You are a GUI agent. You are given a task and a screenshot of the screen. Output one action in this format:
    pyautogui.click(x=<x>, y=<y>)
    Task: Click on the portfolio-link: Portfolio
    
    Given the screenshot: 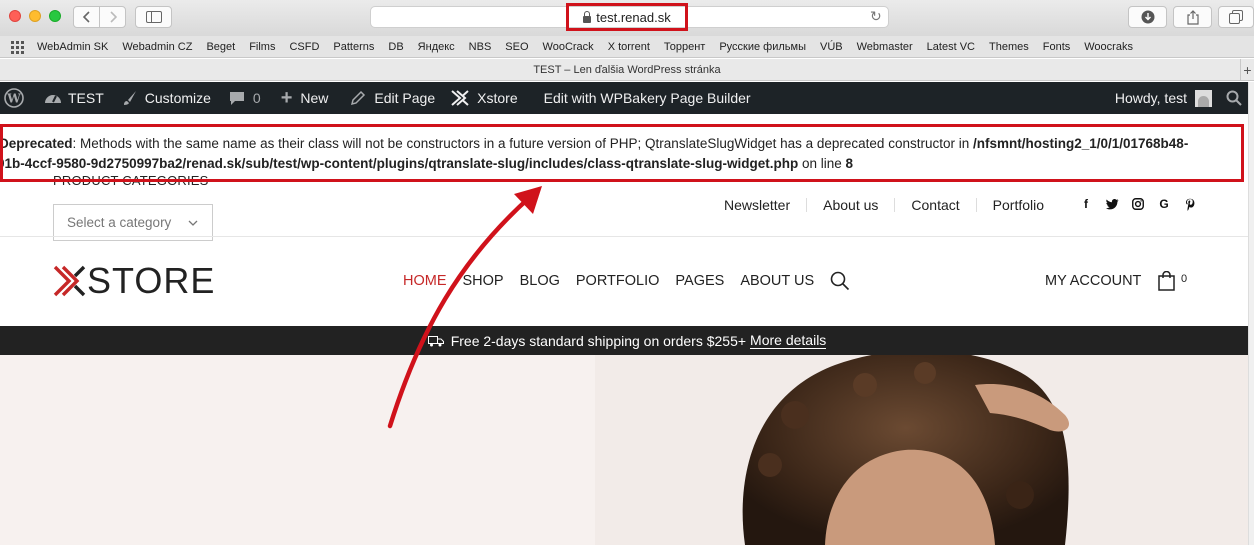 What is the action you would take?
    pyautogui.click(x=1017, y=205)
    